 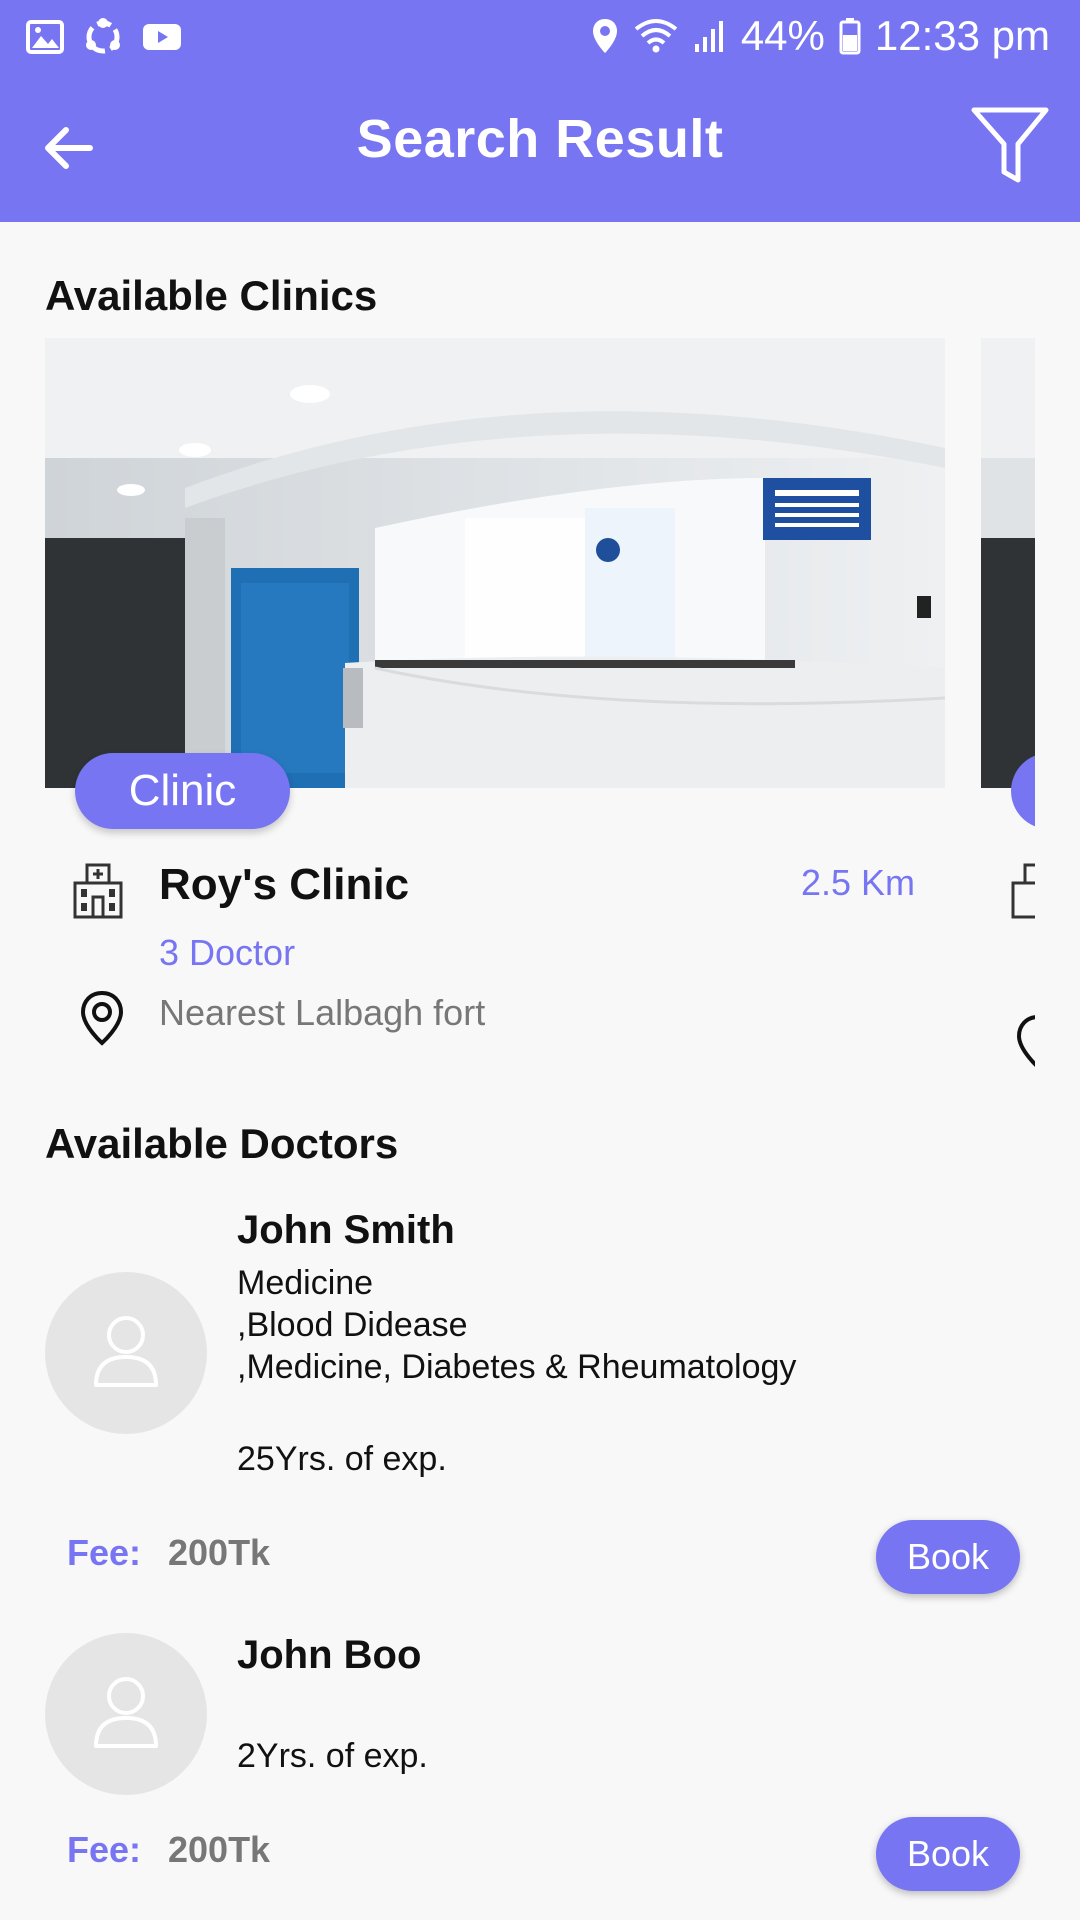 I want to click on clinic-card-next, so click(x=1008, y=708).